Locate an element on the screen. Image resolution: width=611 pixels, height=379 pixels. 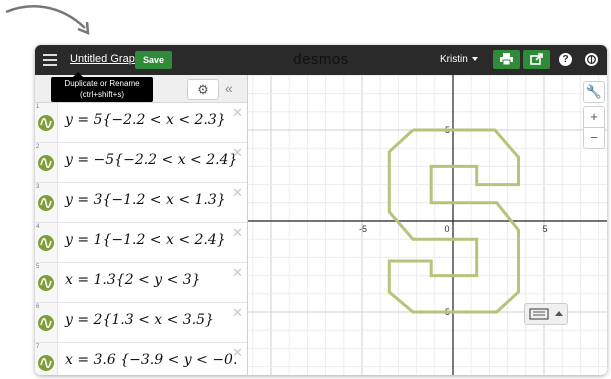
minus-icon: − is located at coordinates (594, 138).